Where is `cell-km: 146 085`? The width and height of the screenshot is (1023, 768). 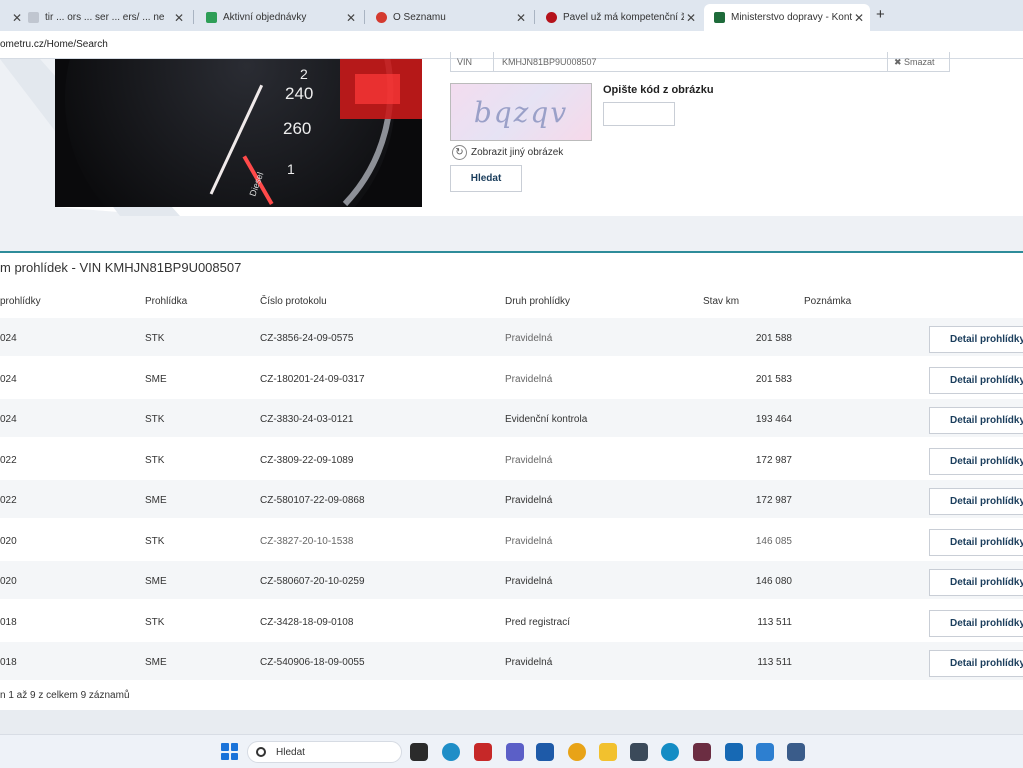 cell-km: 146 085 is located at coordinates (773, 541).